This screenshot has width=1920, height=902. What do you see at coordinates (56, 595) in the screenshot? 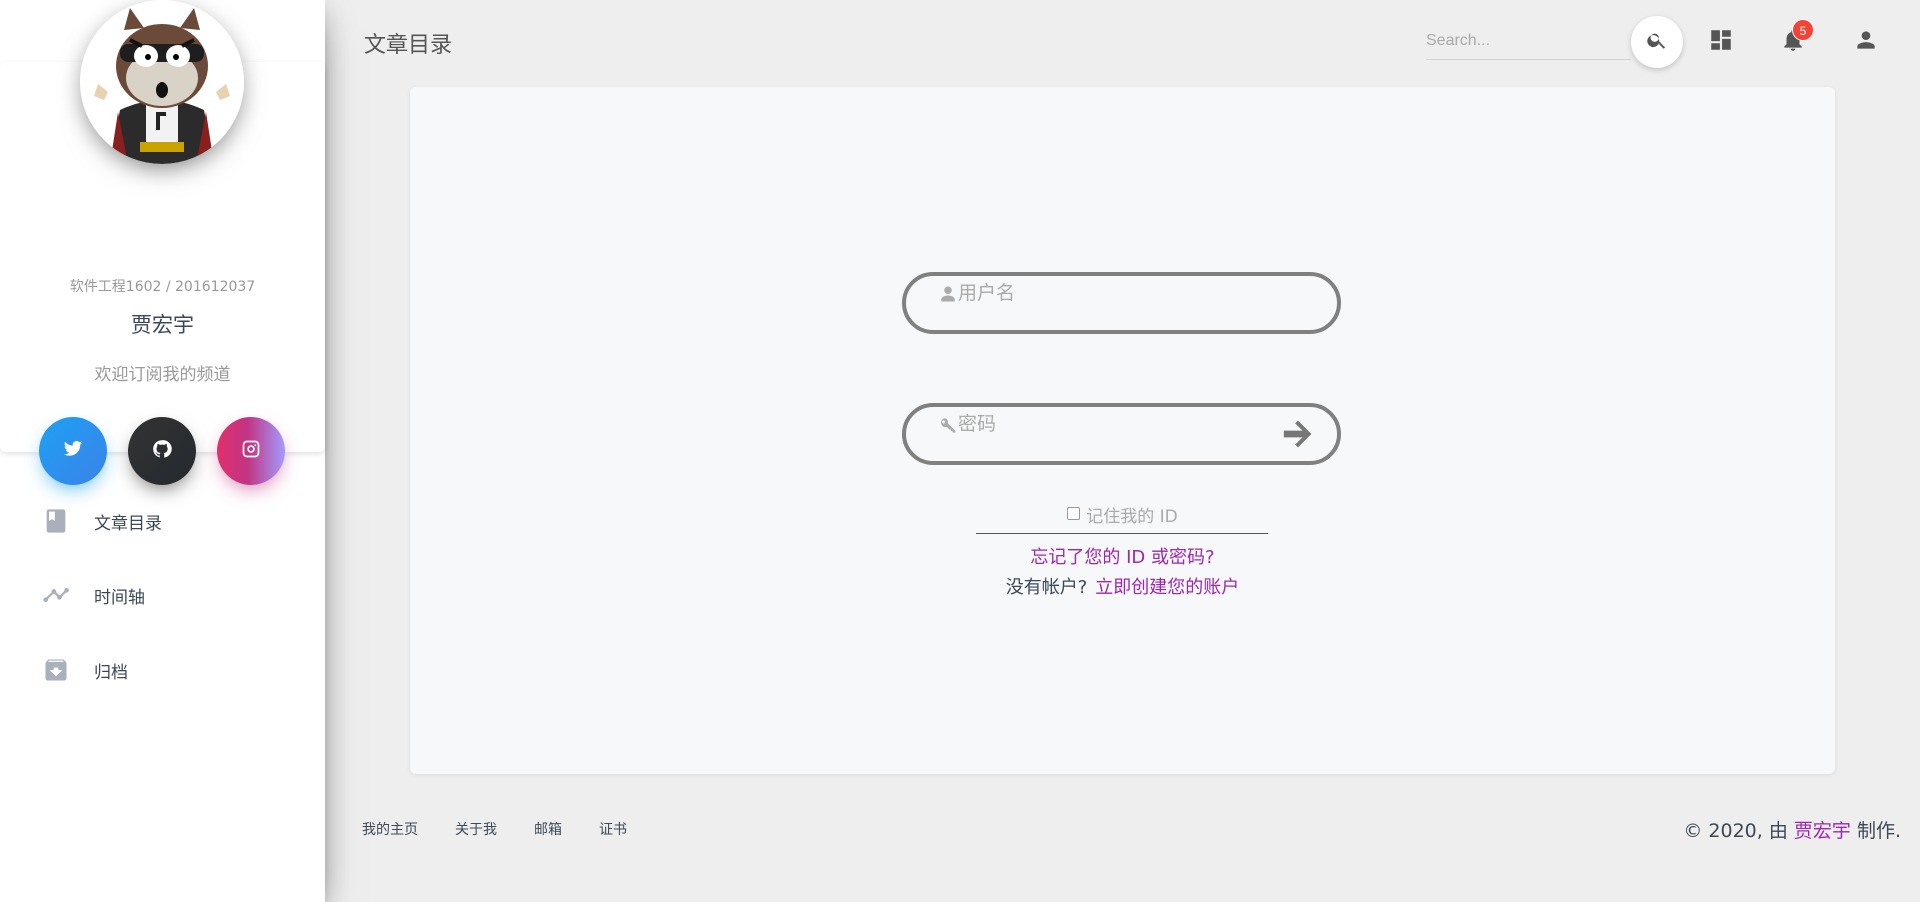
I see `timeline-icon` at bounding box center [56, 595].